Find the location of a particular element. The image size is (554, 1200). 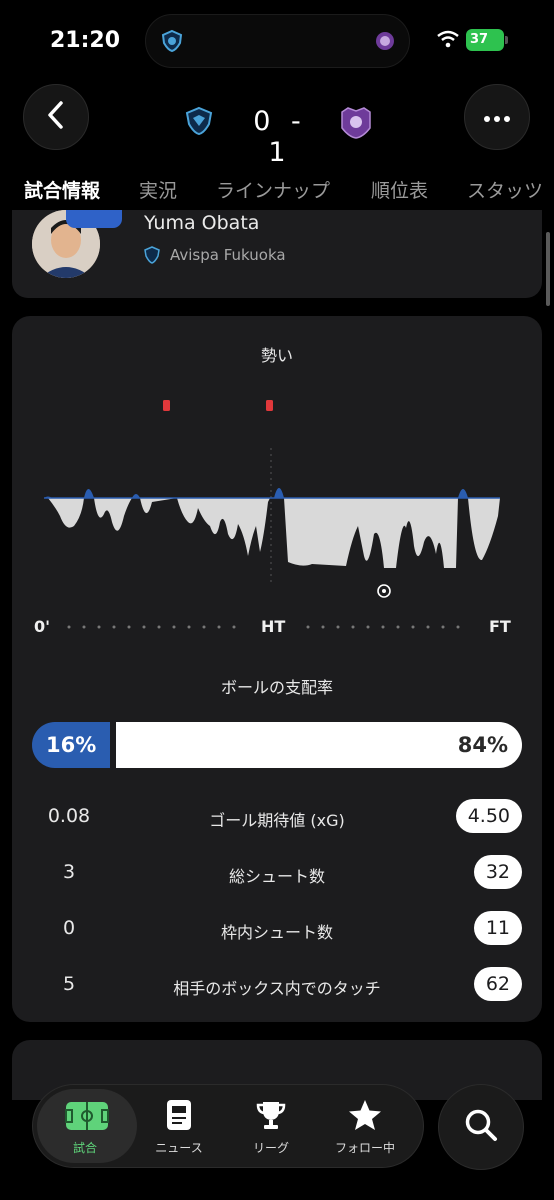

stat-row-shots-on-target: 0 枠内シュート数 11 is located at coordinates (277, 929).